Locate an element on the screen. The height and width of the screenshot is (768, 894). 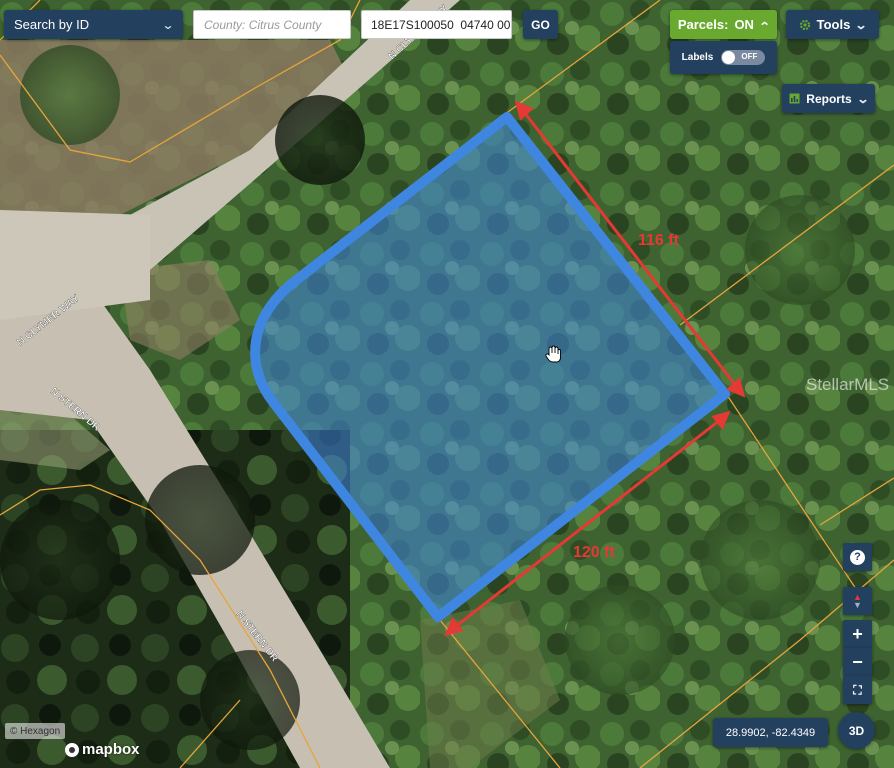
compass-button: ▲ ▼ is located at coordinates (857, 601).